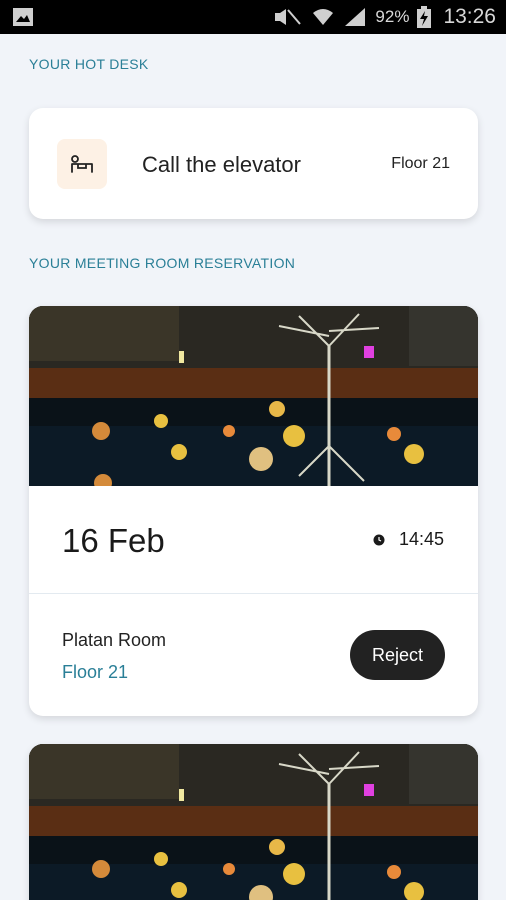 The width and height of the screenshot is (506, 900). I want to click on mute-icon, so click(288, 17).